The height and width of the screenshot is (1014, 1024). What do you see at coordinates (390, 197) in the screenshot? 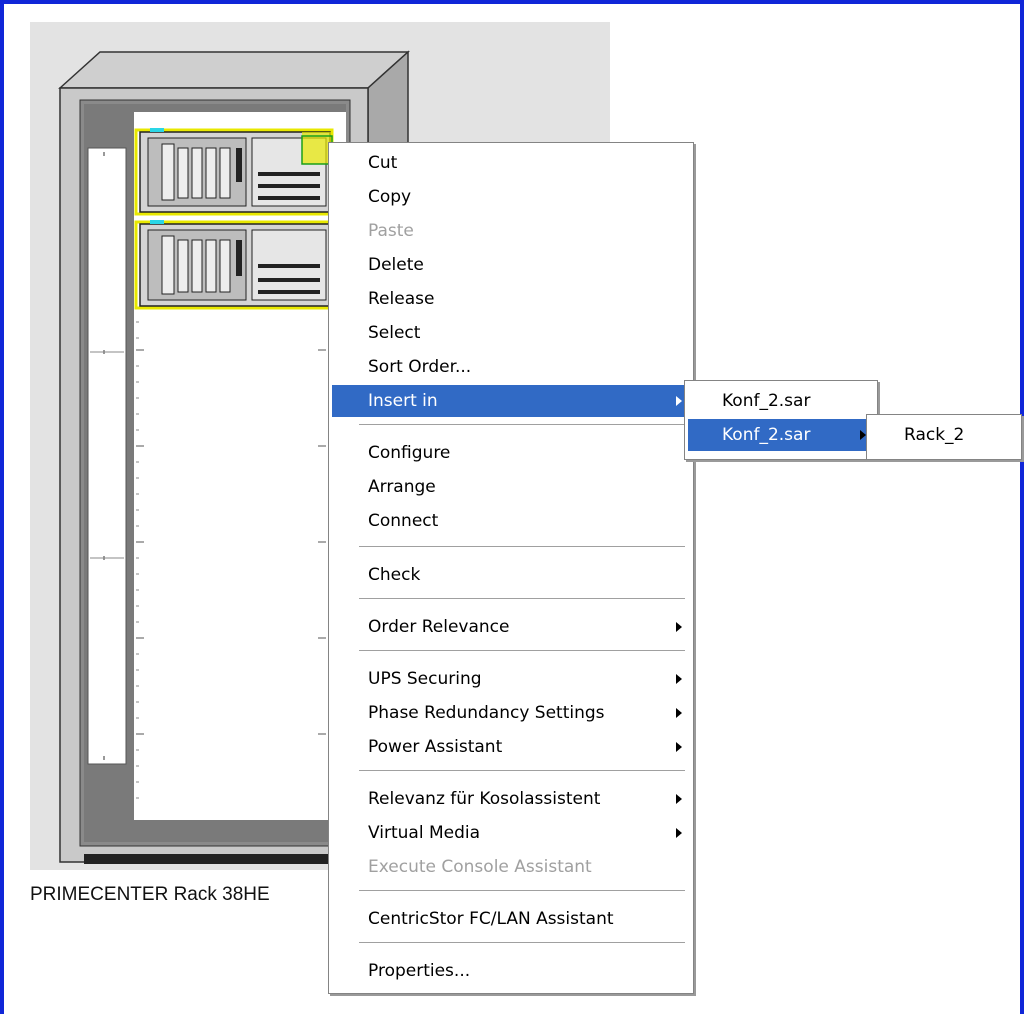
I see `menu-item-label: Copy` at bounding box center [390, 197].